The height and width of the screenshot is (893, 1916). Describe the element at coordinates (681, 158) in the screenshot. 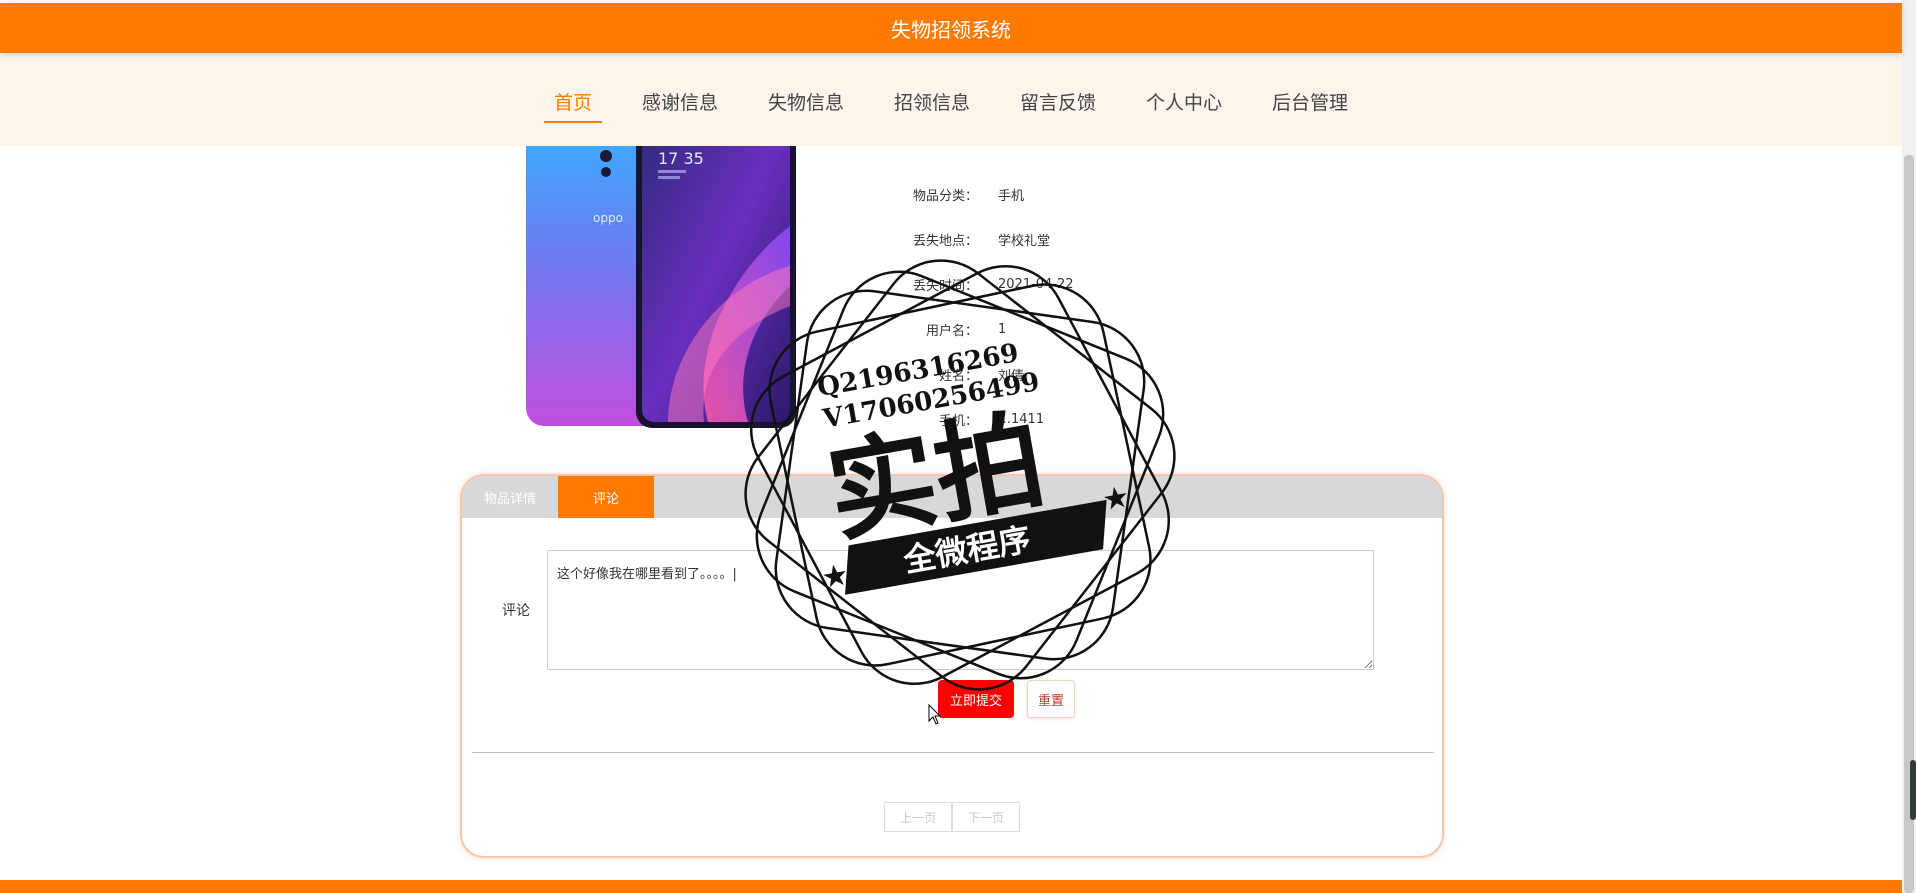

I see `phone-clock: 17 35` at that location.